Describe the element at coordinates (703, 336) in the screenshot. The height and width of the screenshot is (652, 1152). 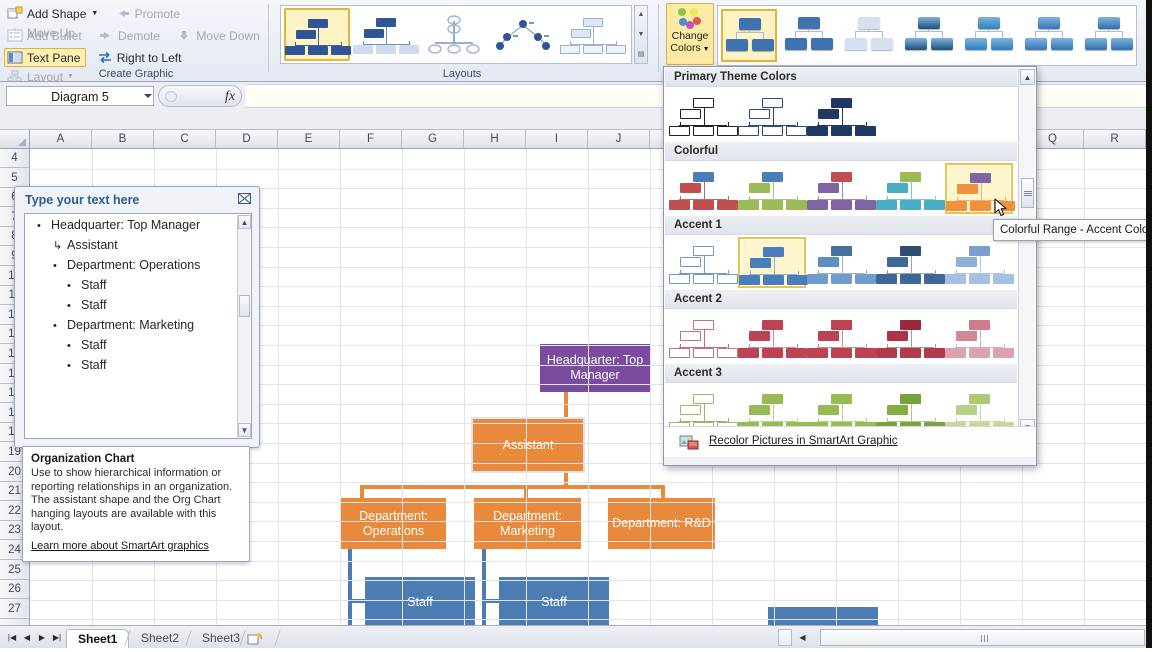
I see `color-option-accent2-outline` at that location.